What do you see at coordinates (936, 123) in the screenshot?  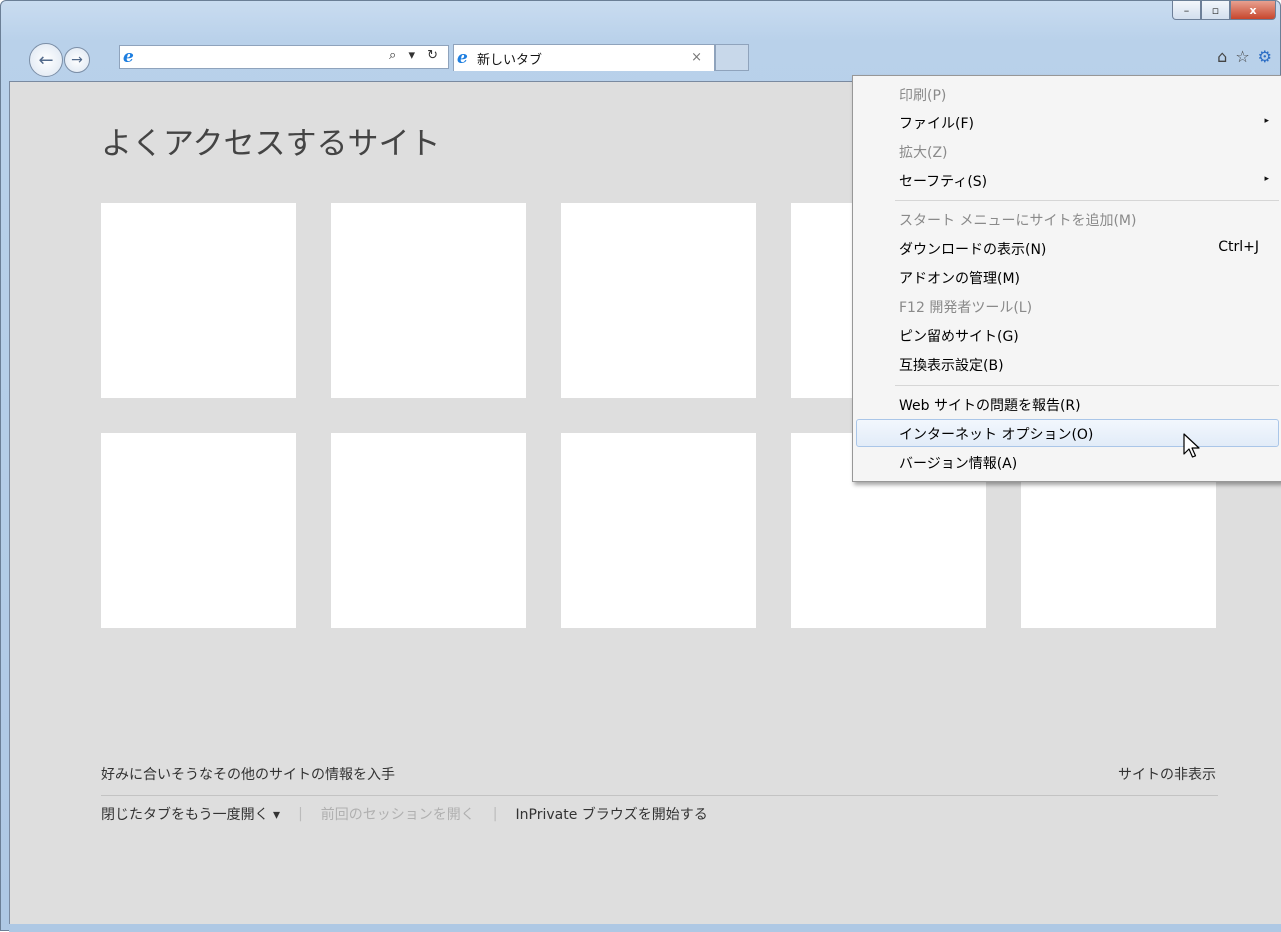 I see `menu-item-file: ファイル(F)` at bounding box center [936, 123].